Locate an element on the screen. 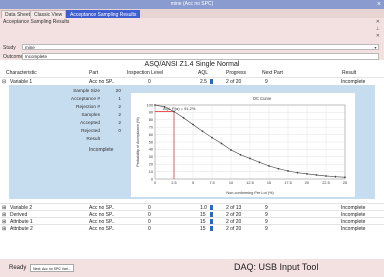 This screenshot has width=384, height=277. detail-result-value: Incomplete is located at coordinates (101, 150).